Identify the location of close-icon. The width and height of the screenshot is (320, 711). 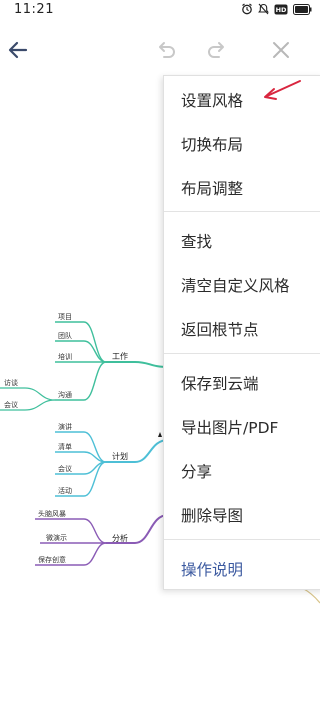
(281, 50).